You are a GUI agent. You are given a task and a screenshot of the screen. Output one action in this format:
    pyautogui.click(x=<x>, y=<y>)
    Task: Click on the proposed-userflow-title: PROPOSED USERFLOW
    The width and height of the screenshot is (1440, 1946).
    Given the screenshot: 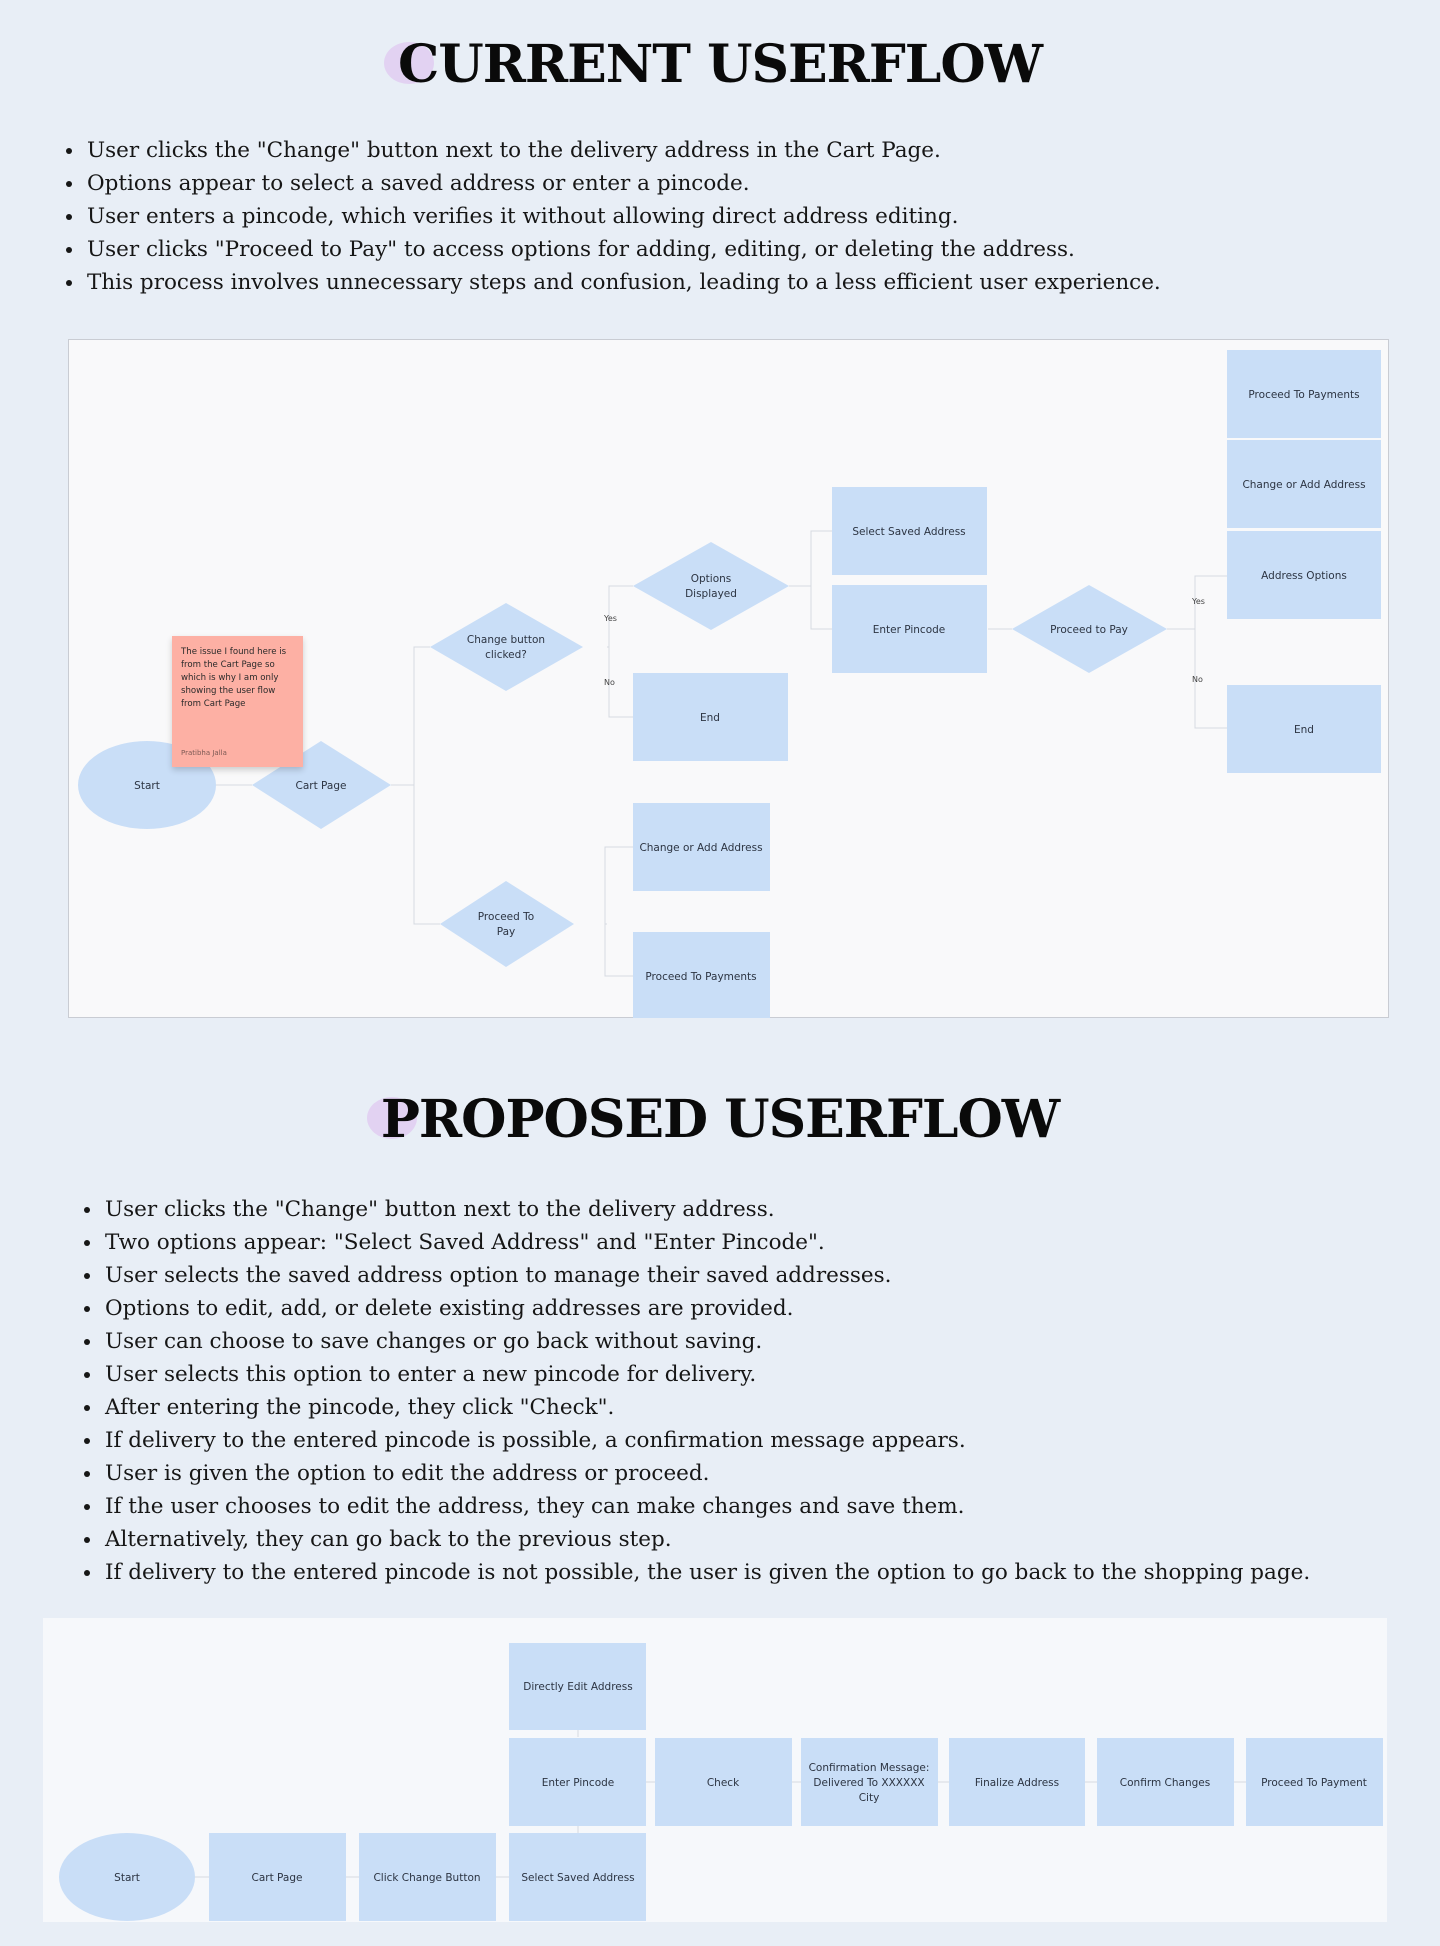 What is the action you would take?
    pyautogui.click(x=720, y=1119)
    